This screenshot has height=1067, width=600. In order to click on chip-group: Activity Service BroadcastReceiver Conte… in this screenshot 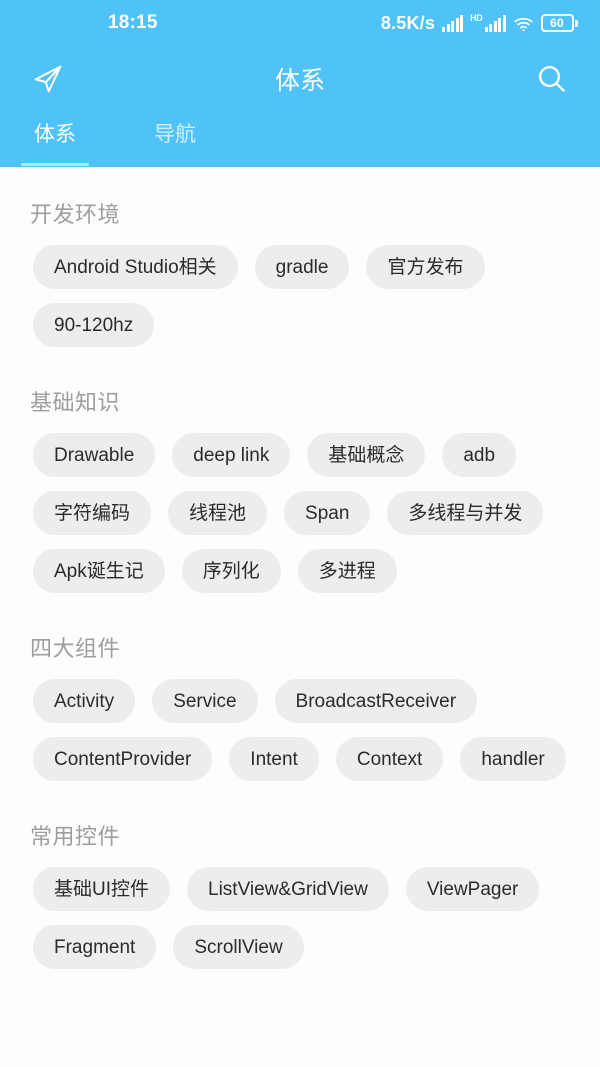, I will do `click(300, 729)`.